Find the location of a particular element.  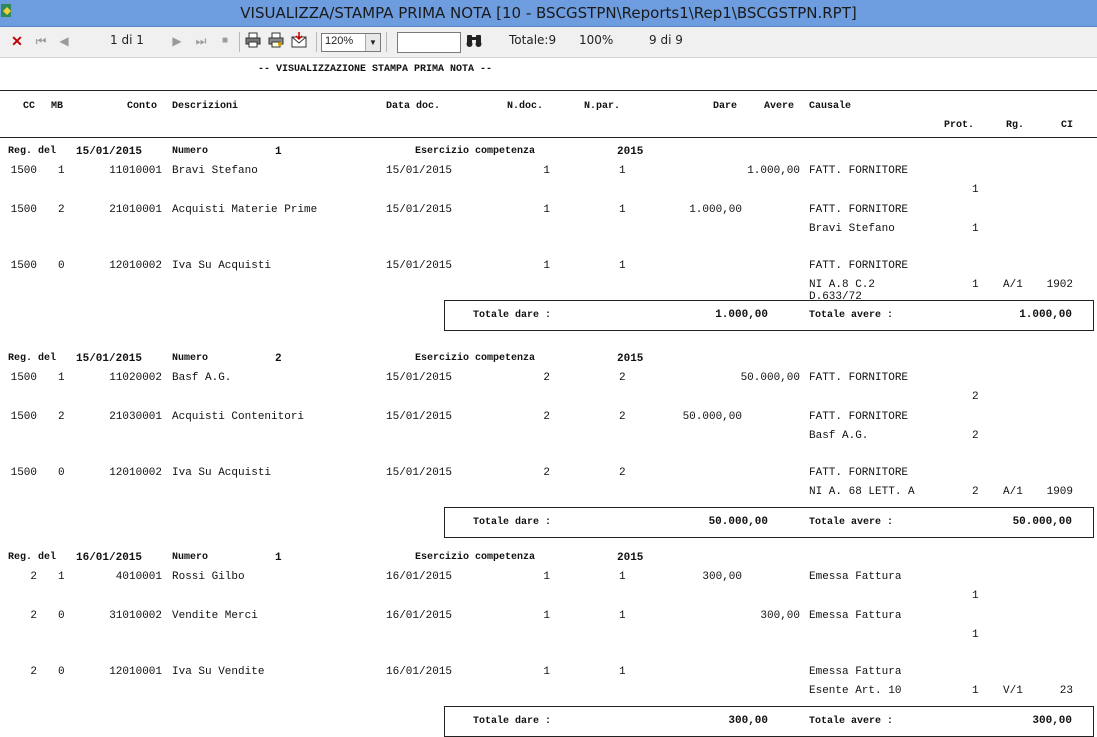

cell-conto: 21010001 is located at coordinates (135, 210).